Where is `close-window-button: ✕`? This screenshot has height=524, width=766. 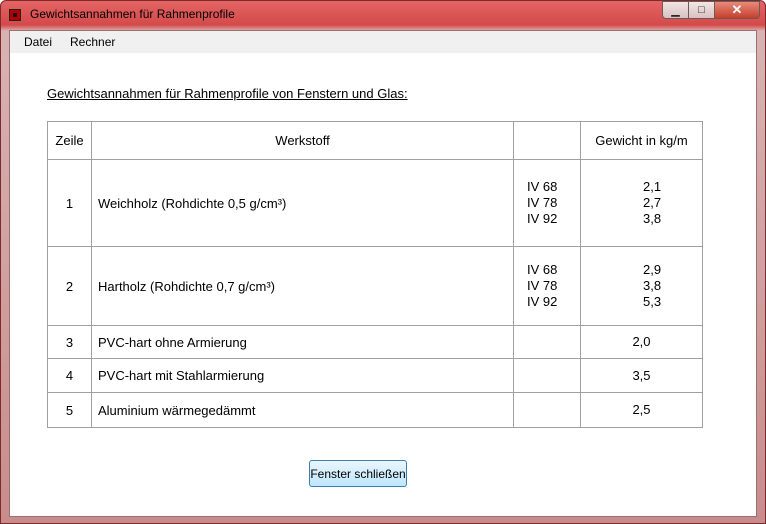
close-window-button: ✕ is located at coordinates (737, 10).